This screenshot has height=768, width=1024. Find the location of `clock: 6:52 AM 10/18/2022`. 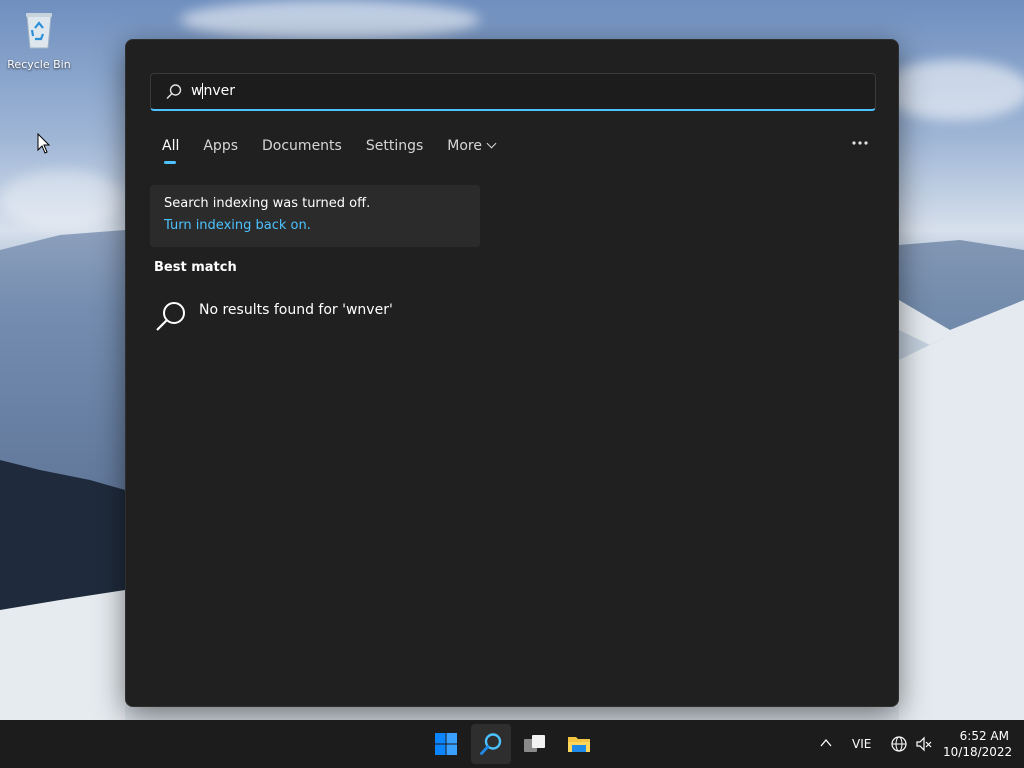

clock: 6:52 AM 10/18/2022 is located at coordinates (978, 744).